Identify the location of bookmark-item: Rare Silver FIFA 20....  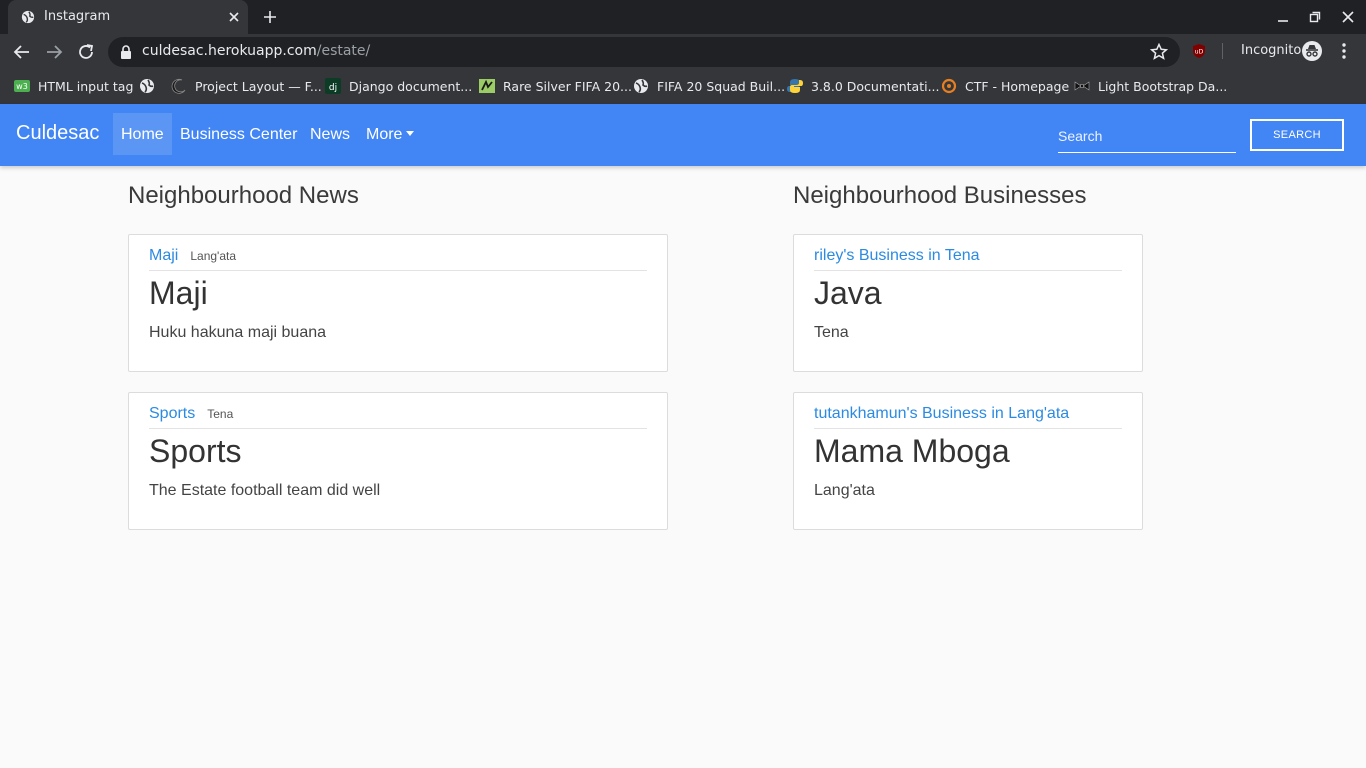
(555, 86).